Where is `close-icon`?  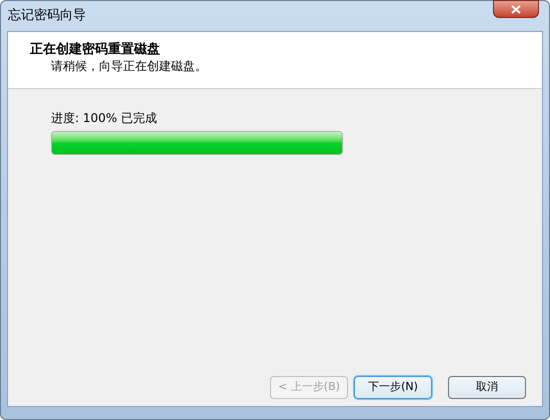 close-icon is located at coordinates (516, 9).